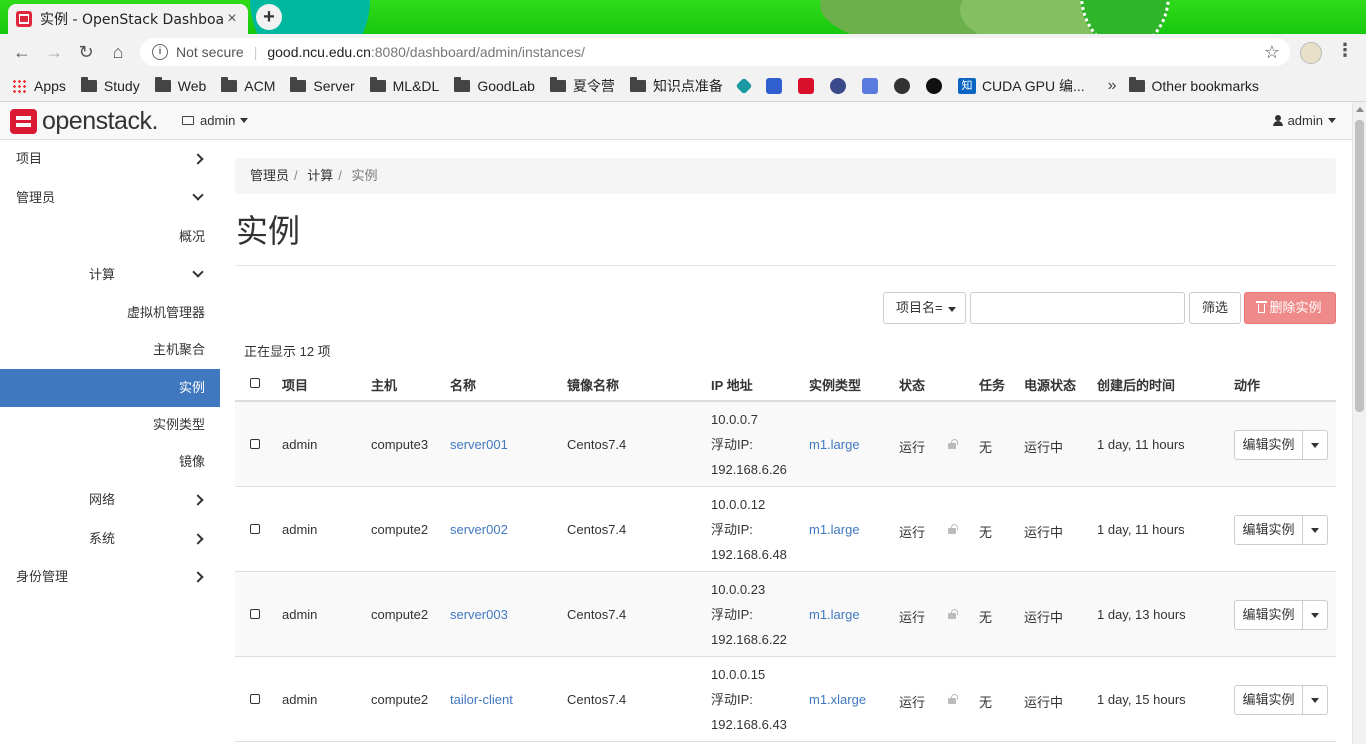 This screenshot has width=1366, height=744. Describe the element at coordinates (54, 52) in the screenshot. I see `forward-arrow-icon: →` at that location.